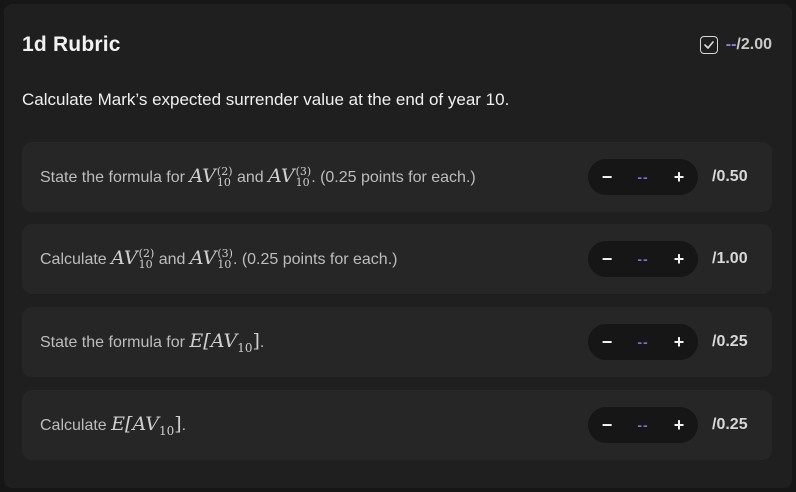 Image resolution: width=796 pixels, height=492 pixels. I want to click on rubric-header: 1d Rubric --/2.00, so click(397, 45).